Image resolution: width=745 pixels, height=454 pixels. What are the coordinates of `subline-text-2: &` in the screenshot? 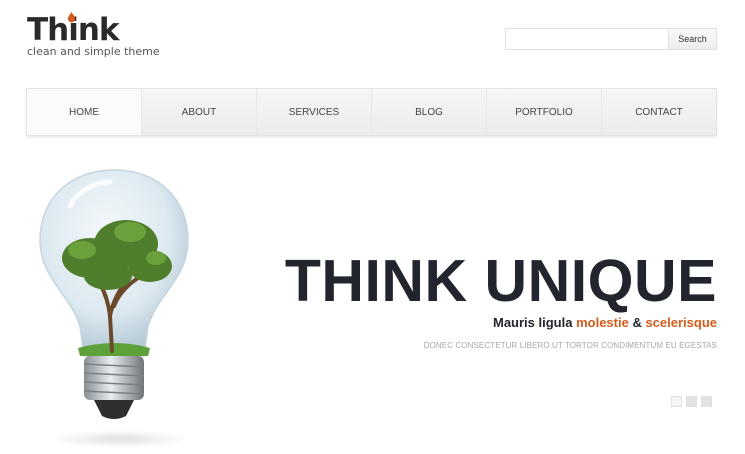 It's located at (637, 322).